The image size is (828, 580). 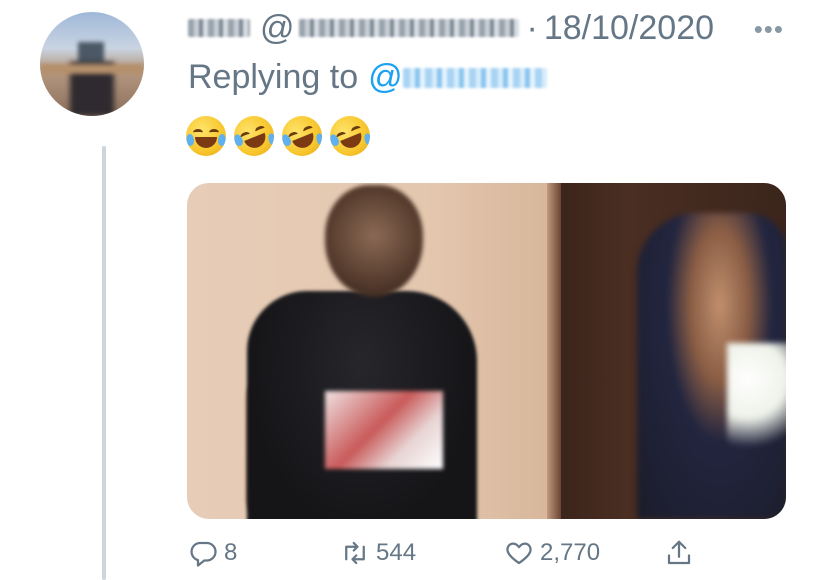 What do you see at coordinates (206, 136) in the screenshot?
I see `tears-of-joy-emoji-icon` at bounding box center [206, 136].